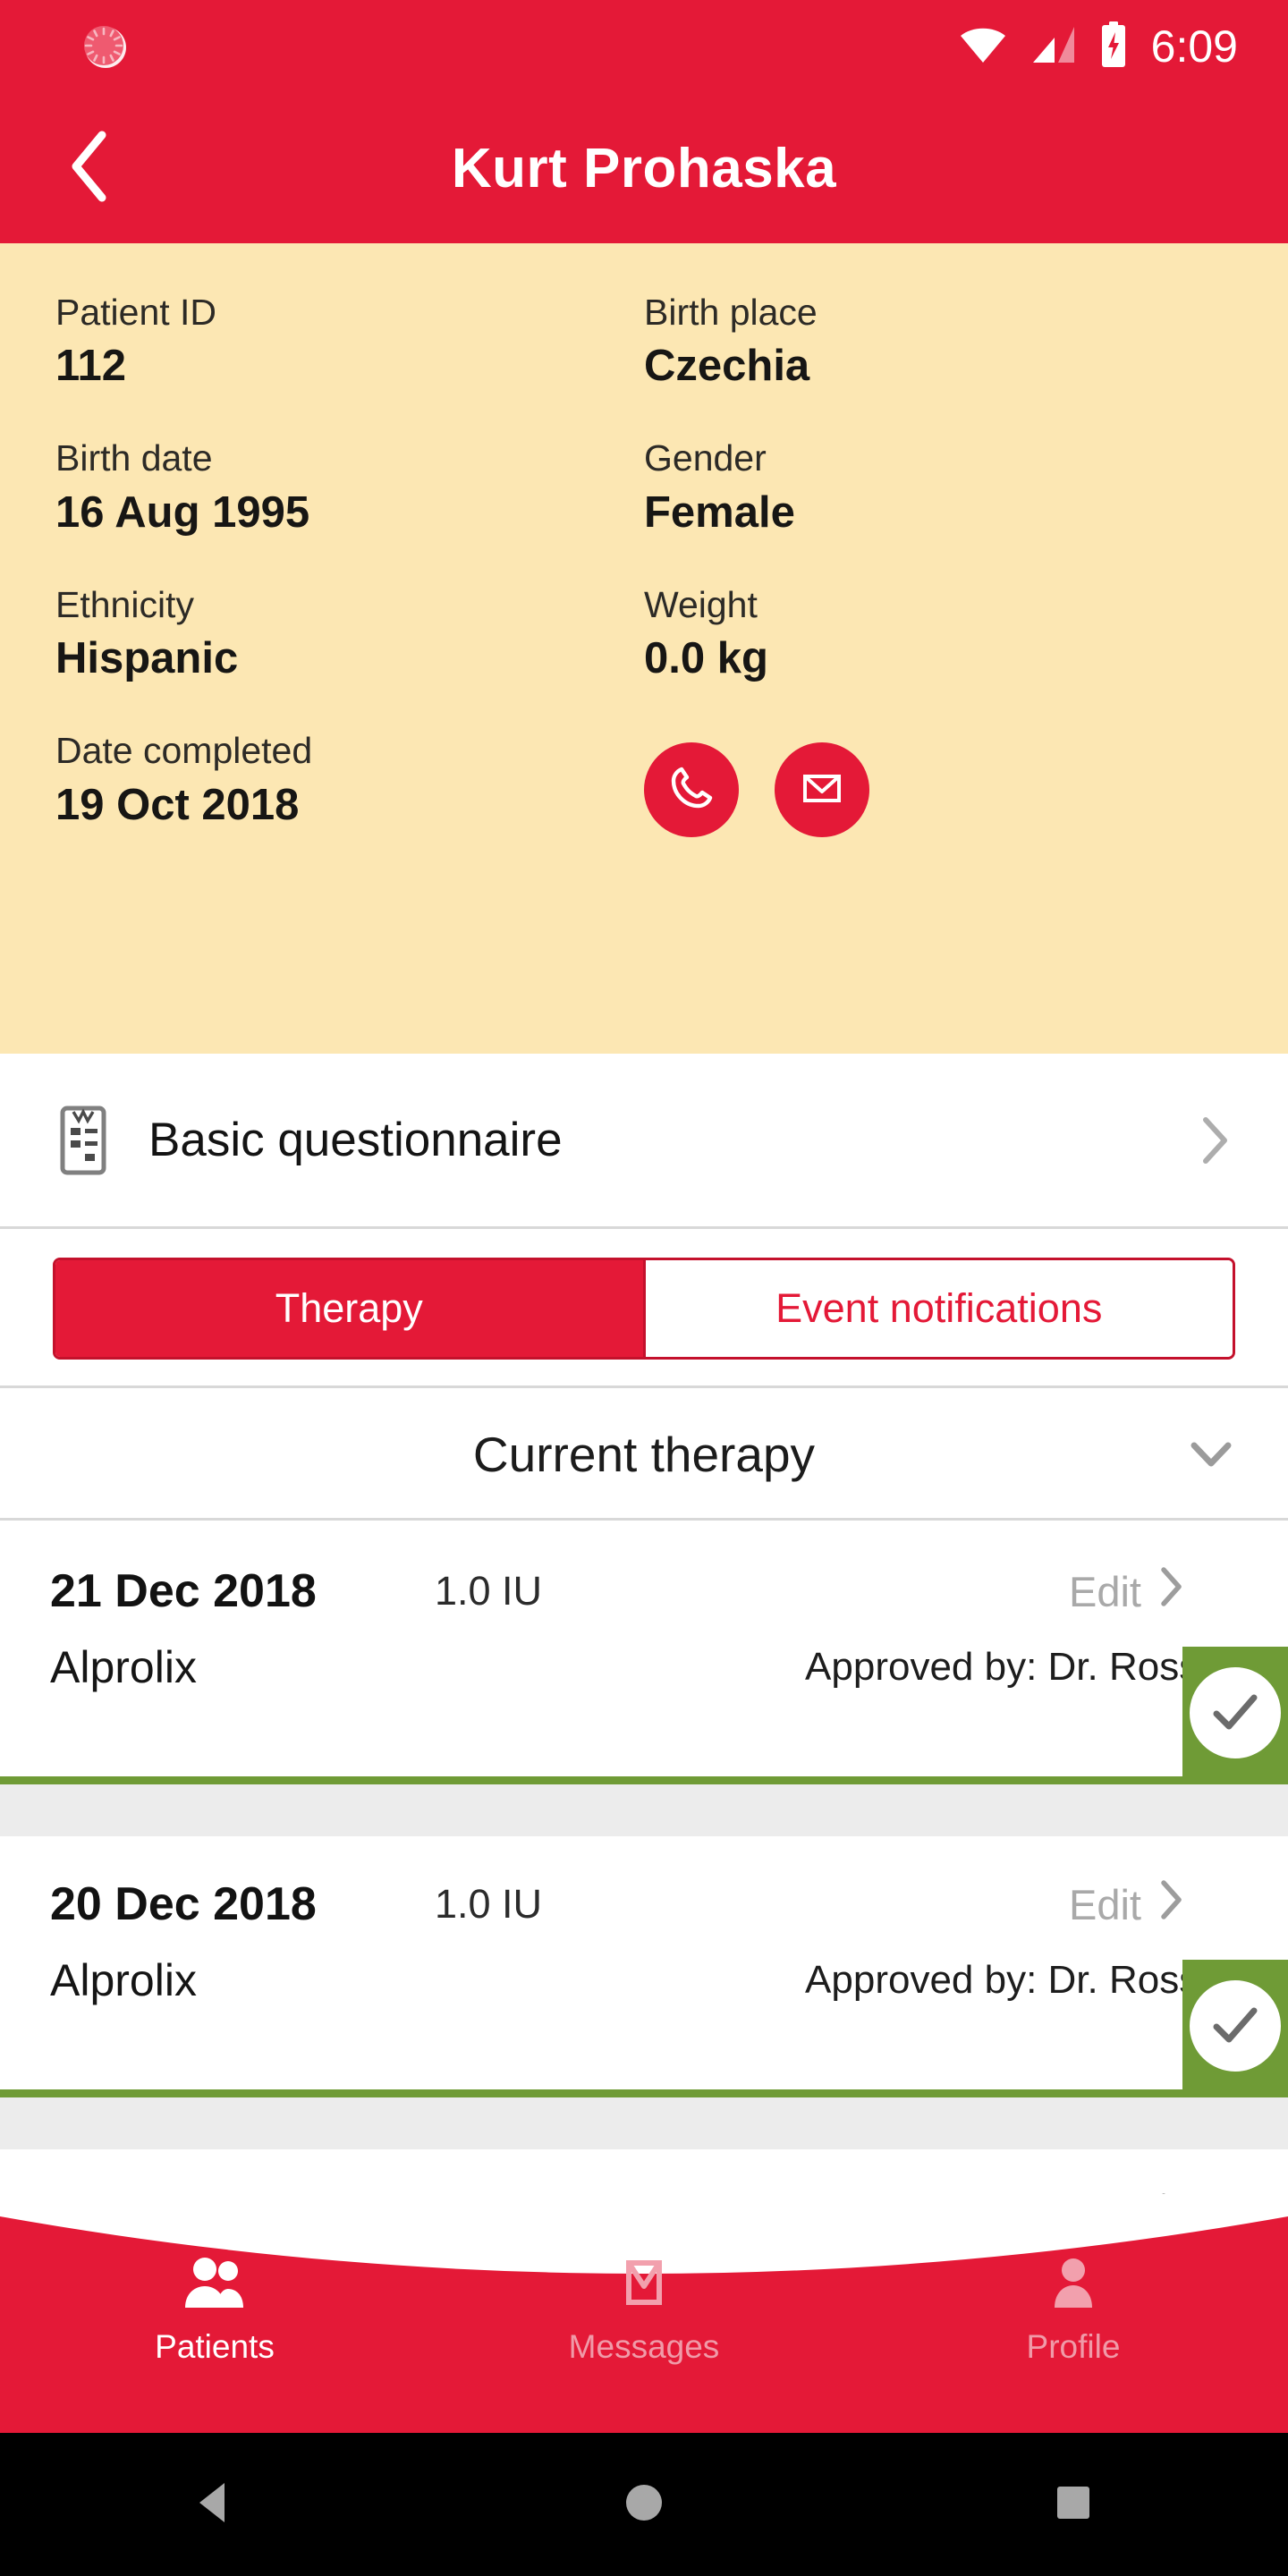 The image size is (1288, 2576). I want to click on field-value: 19 Oct 2018, so click(177, 804).